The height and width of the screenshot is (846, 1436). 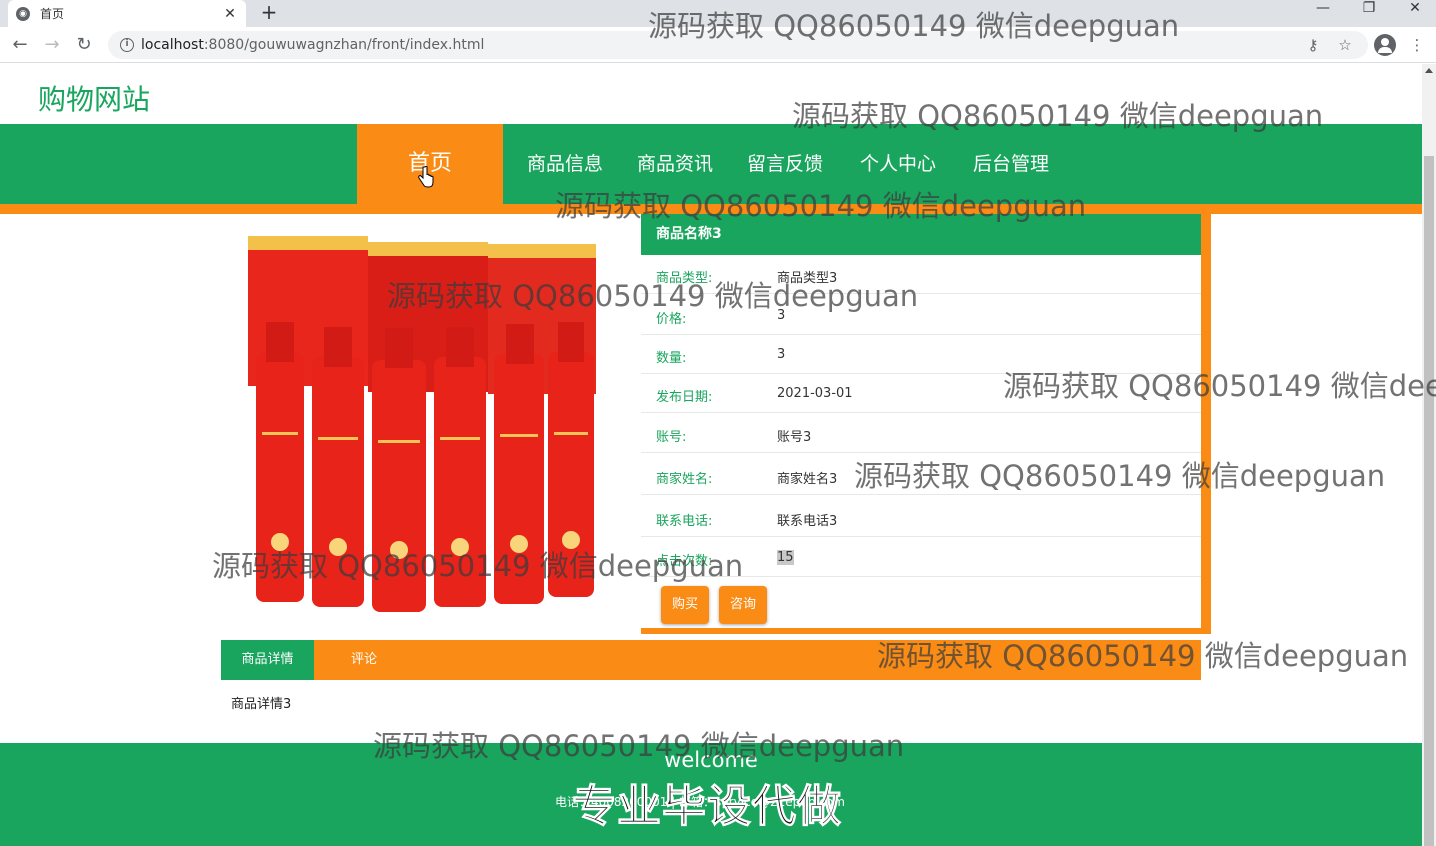 What do you see at coordinates (684, 397) in the screenshot?
I see `detail-label: 发布日期:` at bounding box center [684, 397].